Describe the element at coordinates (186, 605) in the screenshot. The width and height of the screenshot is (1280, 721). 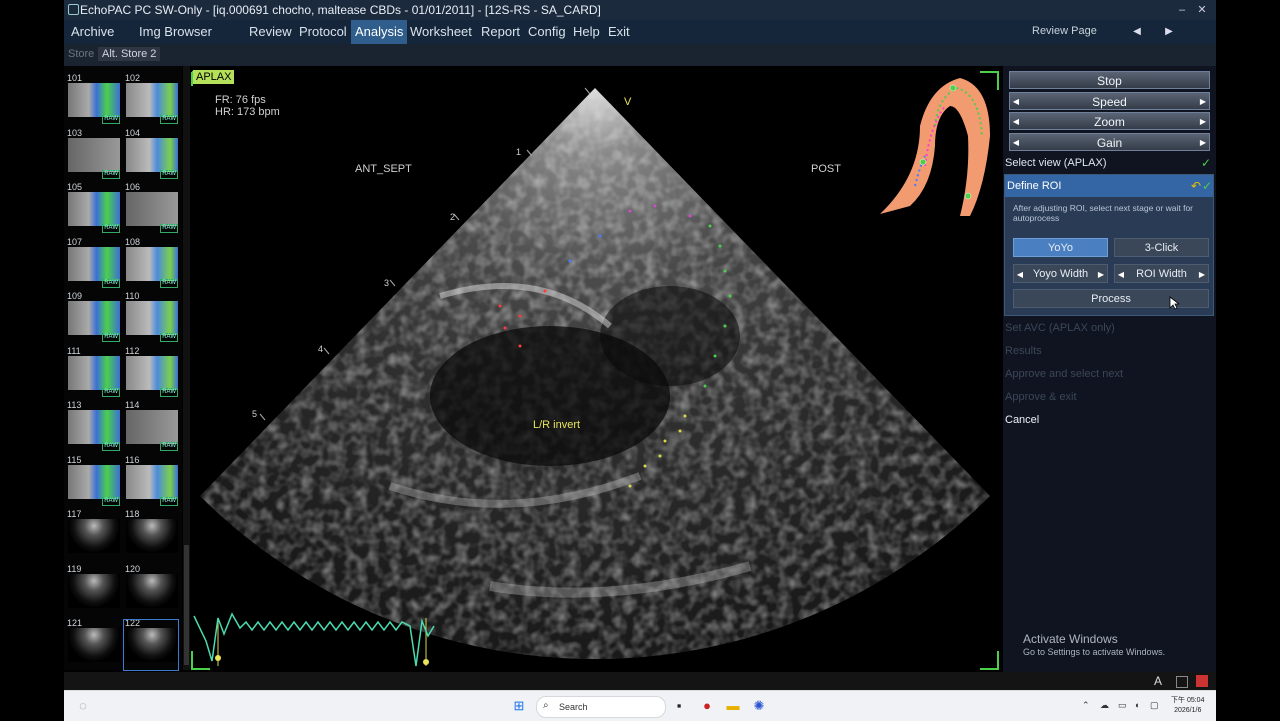
I see `scrollbar-thumb` at that location.